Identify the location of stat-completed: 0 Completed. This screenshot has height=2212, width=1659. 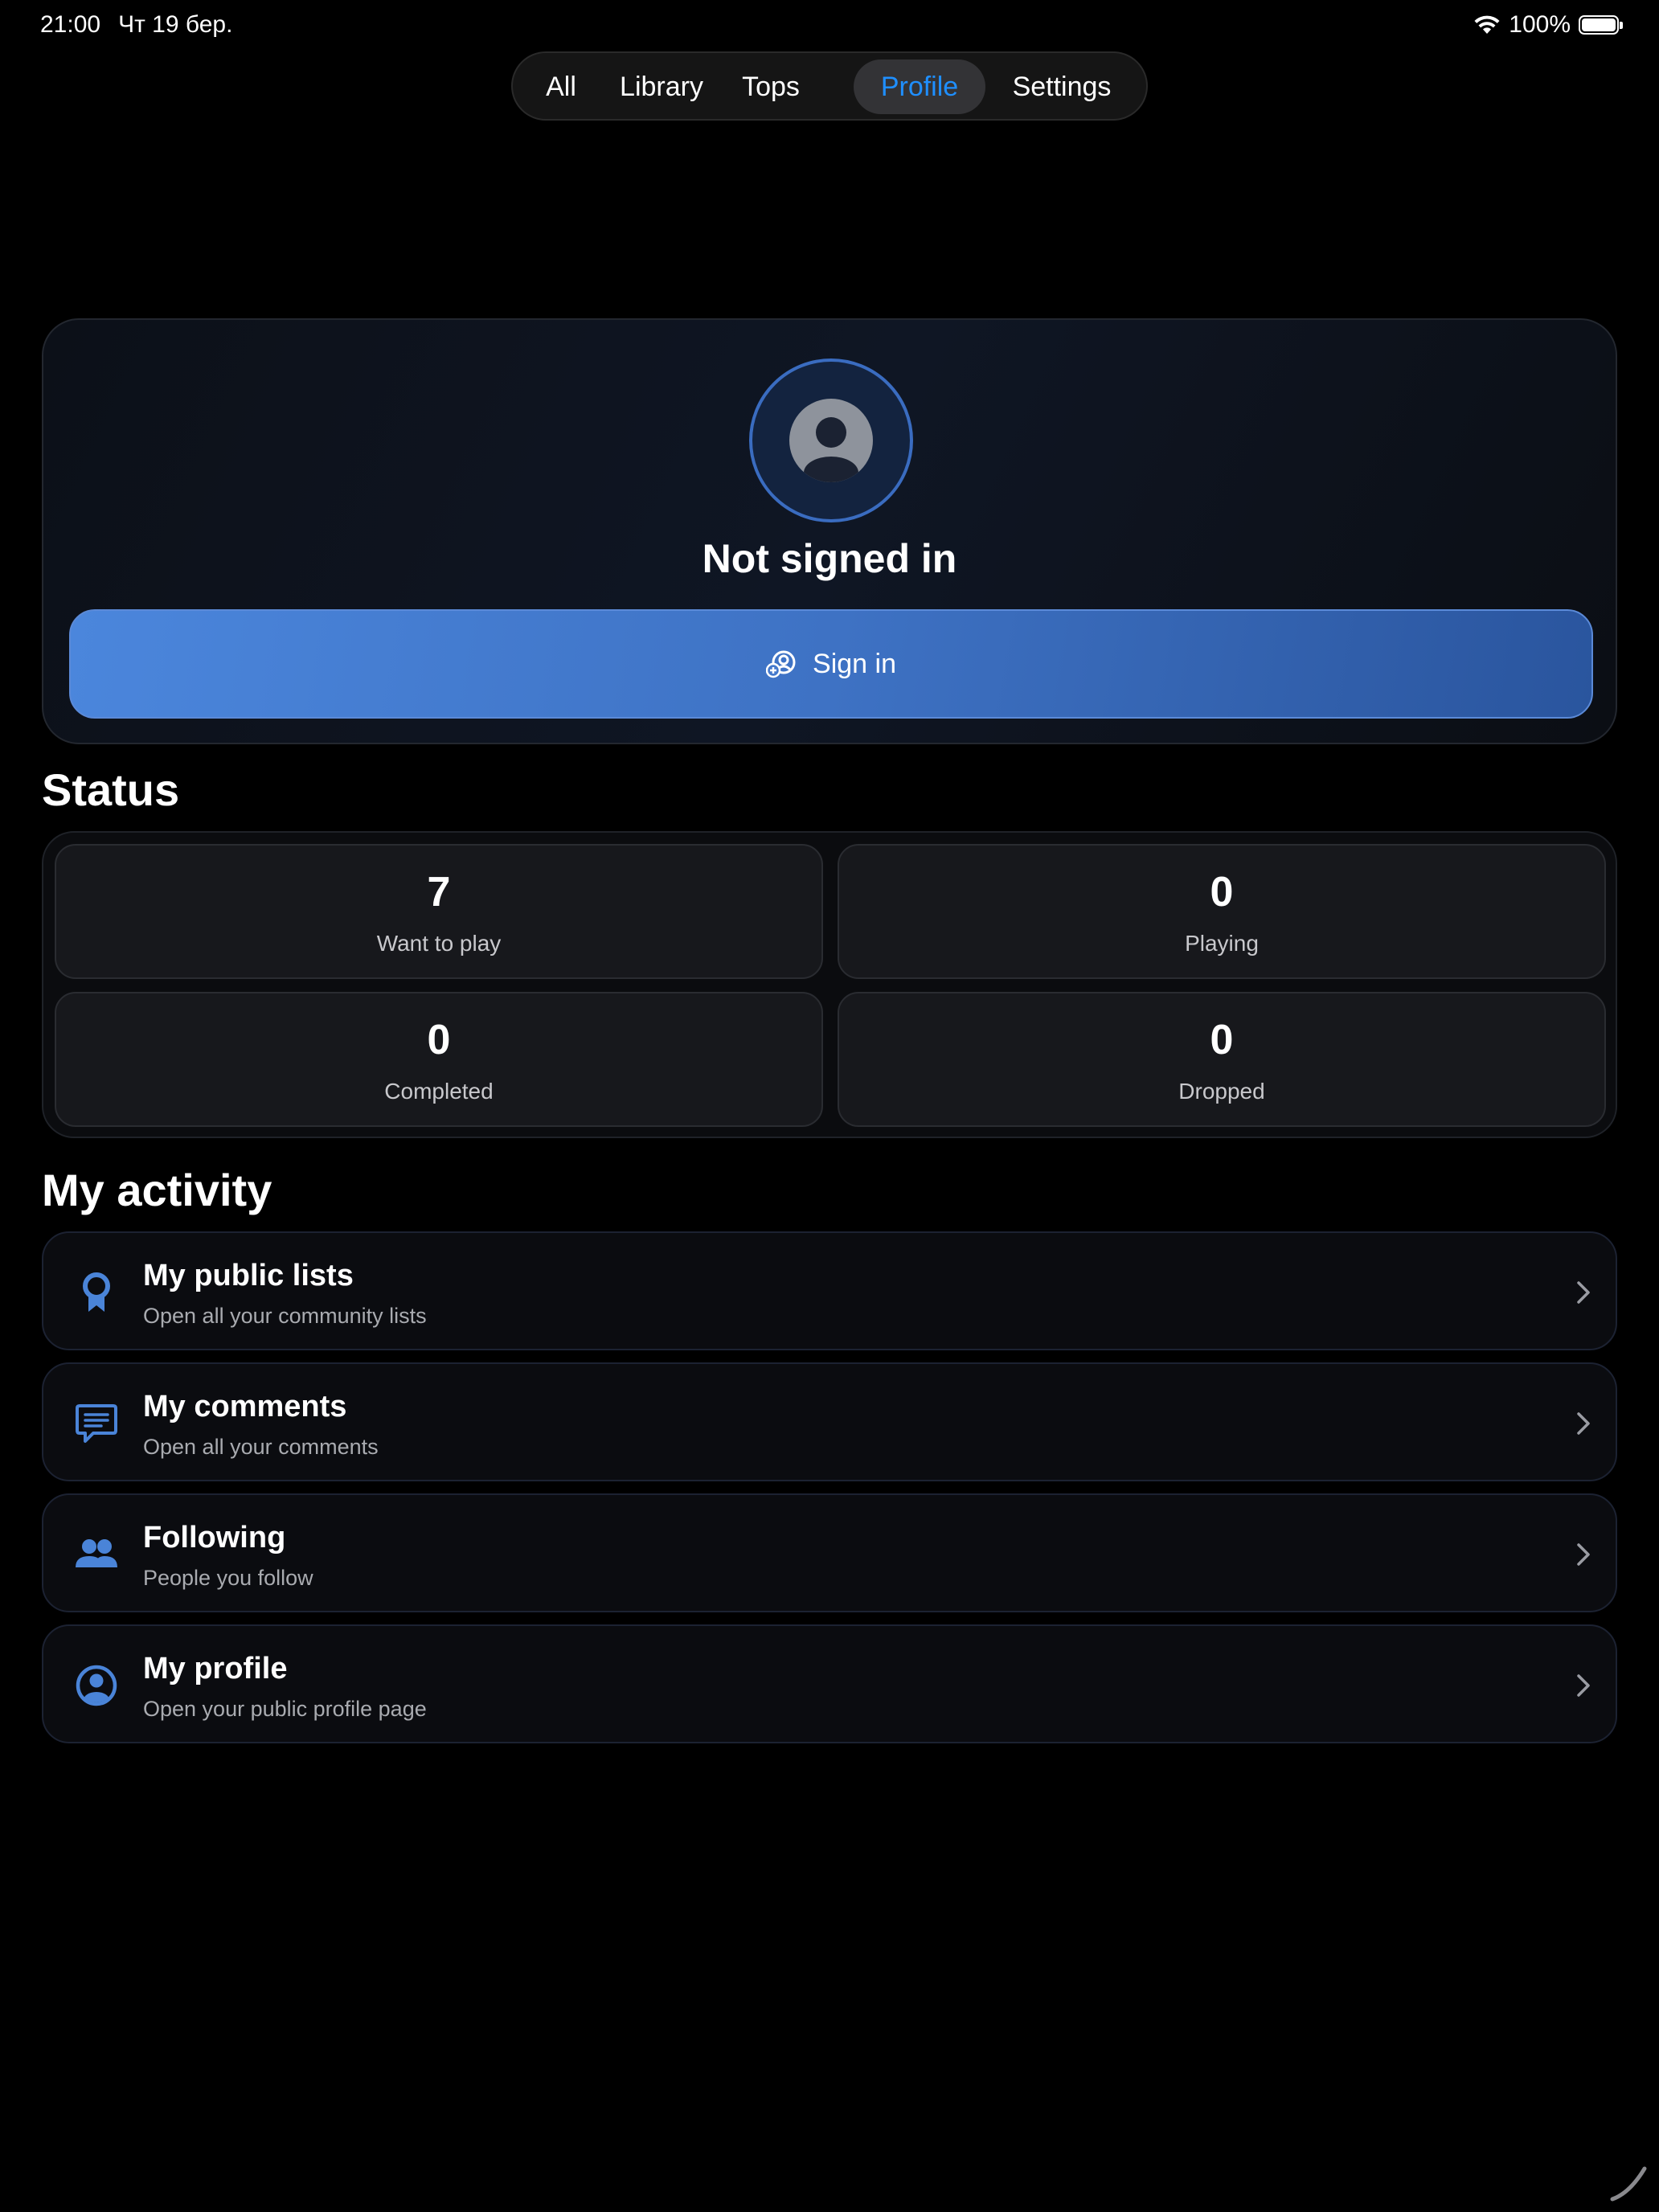
(439, 1059).